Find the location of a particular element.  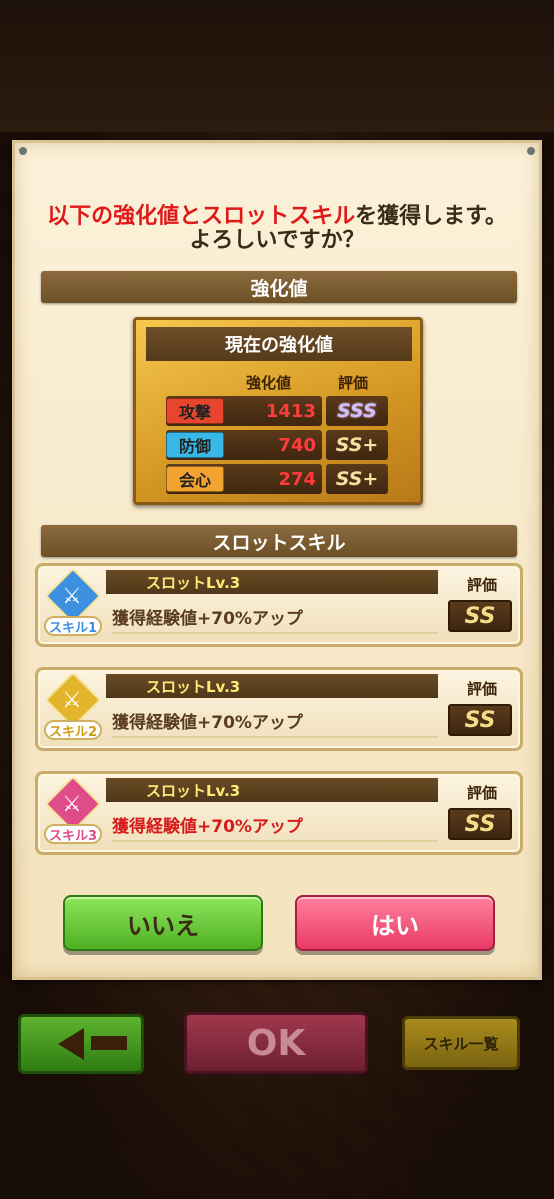

back-button is located at coordinates (81, 1044).